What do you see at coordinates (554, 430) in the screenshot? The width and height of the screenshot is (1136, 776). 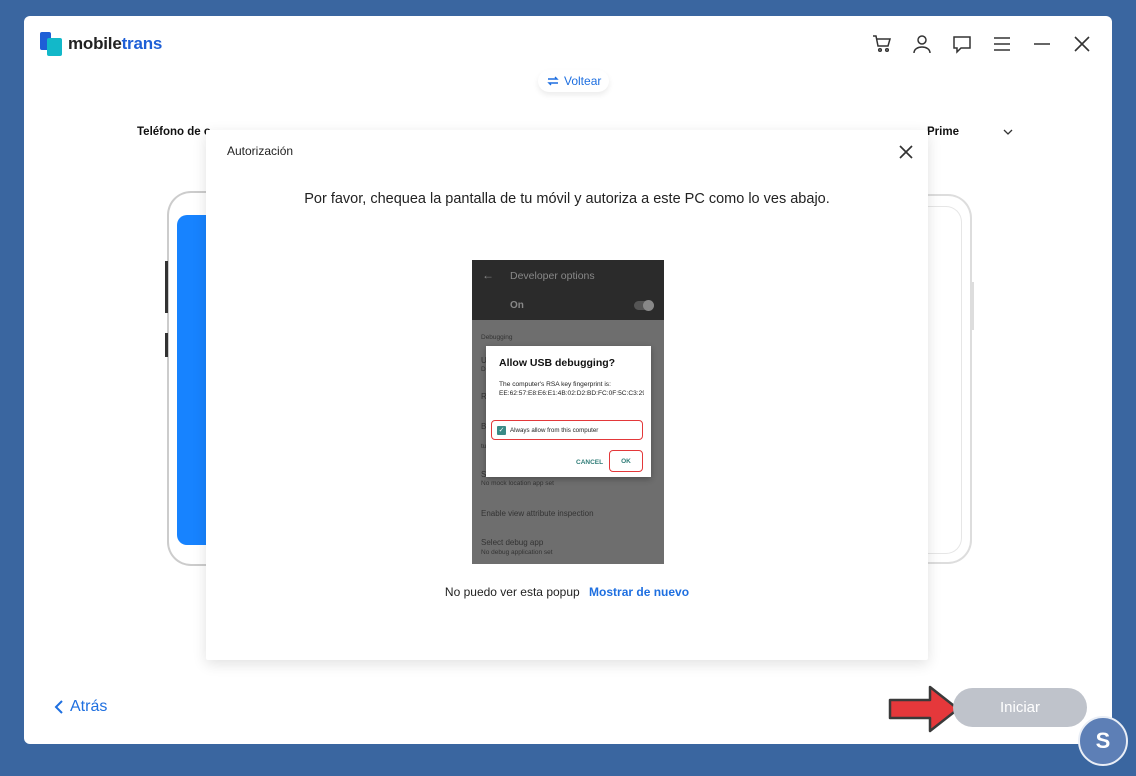 I see `always-allow-label: Always allow from this computer` at bounding box center [554, 430].